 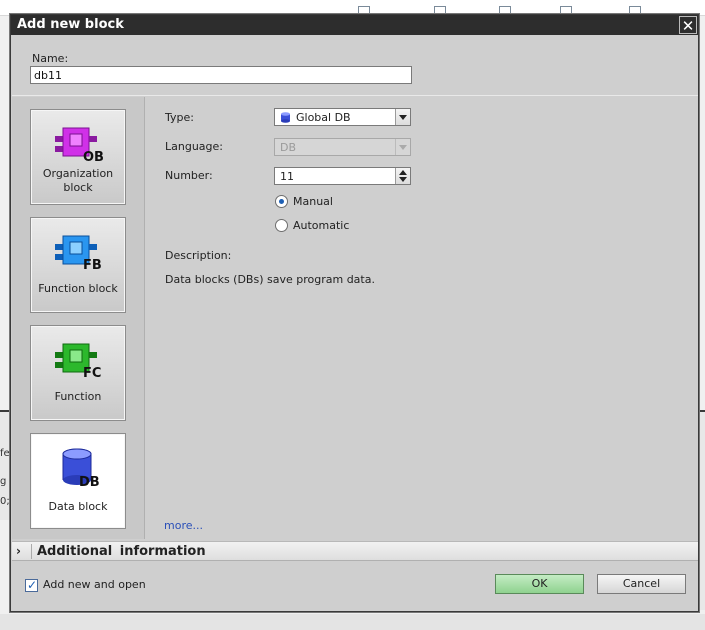 What do you see at coordinates (78, 318) in the screenshot?
I see `block-type-list: OB Organization block FB Function block` at bounding box center [78, 318].